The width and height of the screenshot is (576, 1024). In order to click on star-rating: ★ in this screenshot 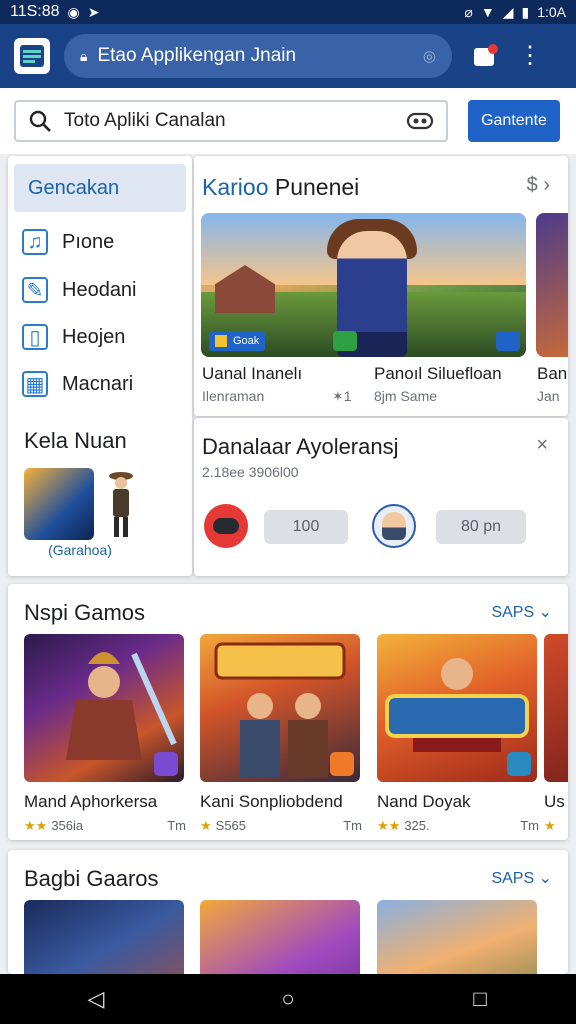, I will do `click(550, 825)`.